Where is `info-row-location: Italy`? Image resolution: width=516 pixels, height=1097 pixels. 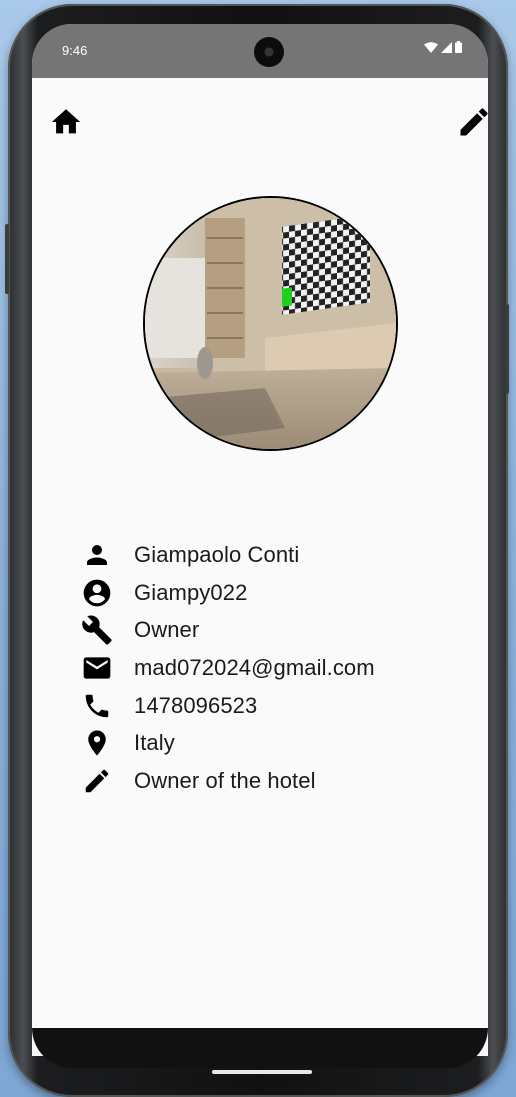
info-row-location: Italy is located at coordinates (227, 743).